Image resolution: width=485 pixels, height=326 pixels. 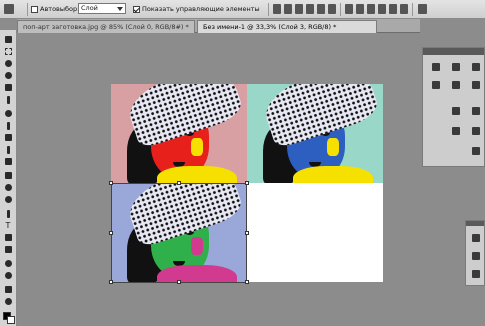 I want to click on distribute-hcenter-icon, so click(x=393, y=9).